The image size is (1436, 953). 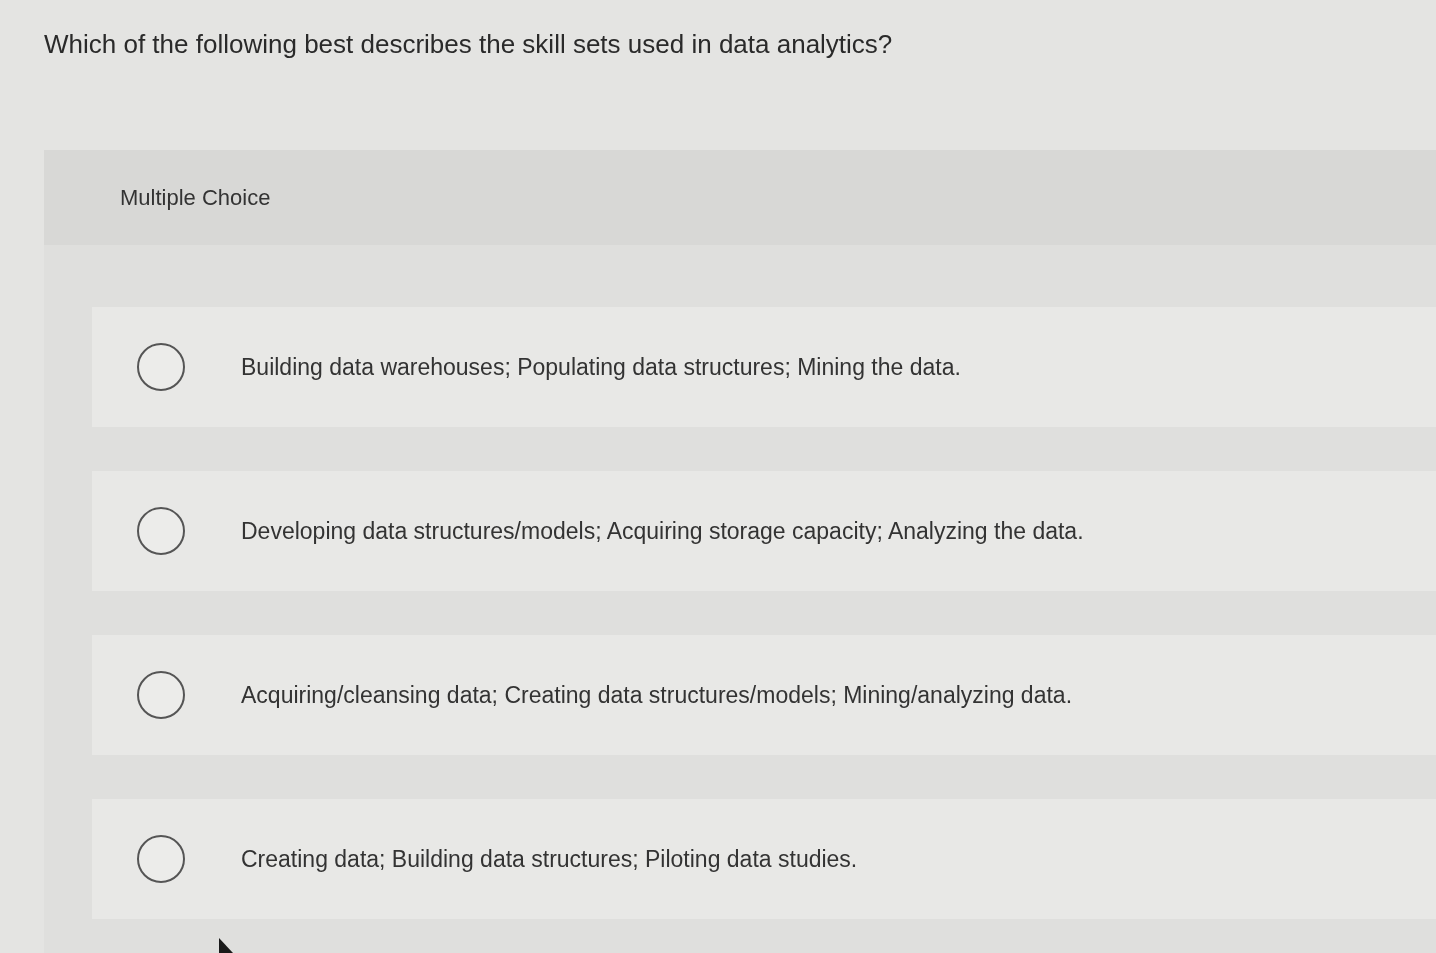 I want to click on option-text: Building data warehouses; Populating data structures; Mining the data., so click(x=601, y=367).